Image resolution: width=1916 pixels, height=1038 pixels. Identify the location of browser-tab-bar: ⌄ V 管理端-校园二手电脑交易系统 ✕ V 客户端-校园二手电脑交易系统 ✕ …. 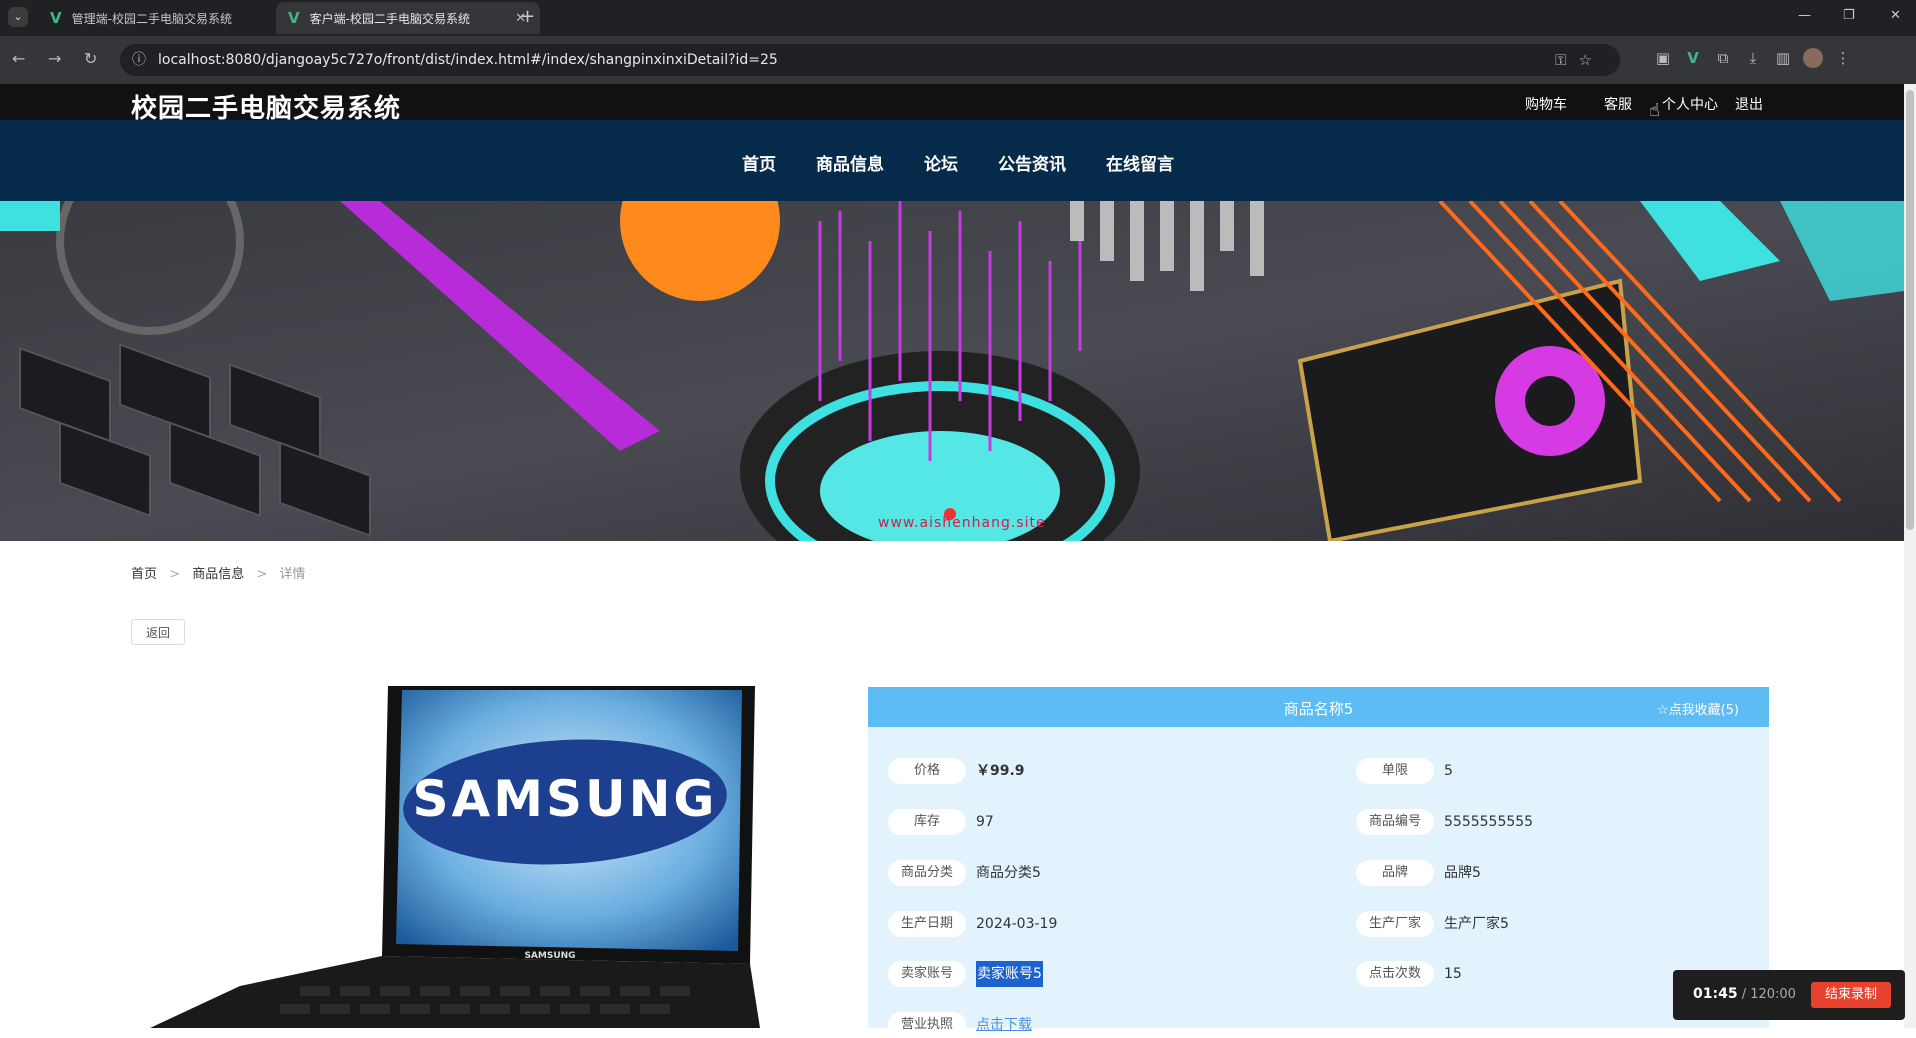
(958, 18).